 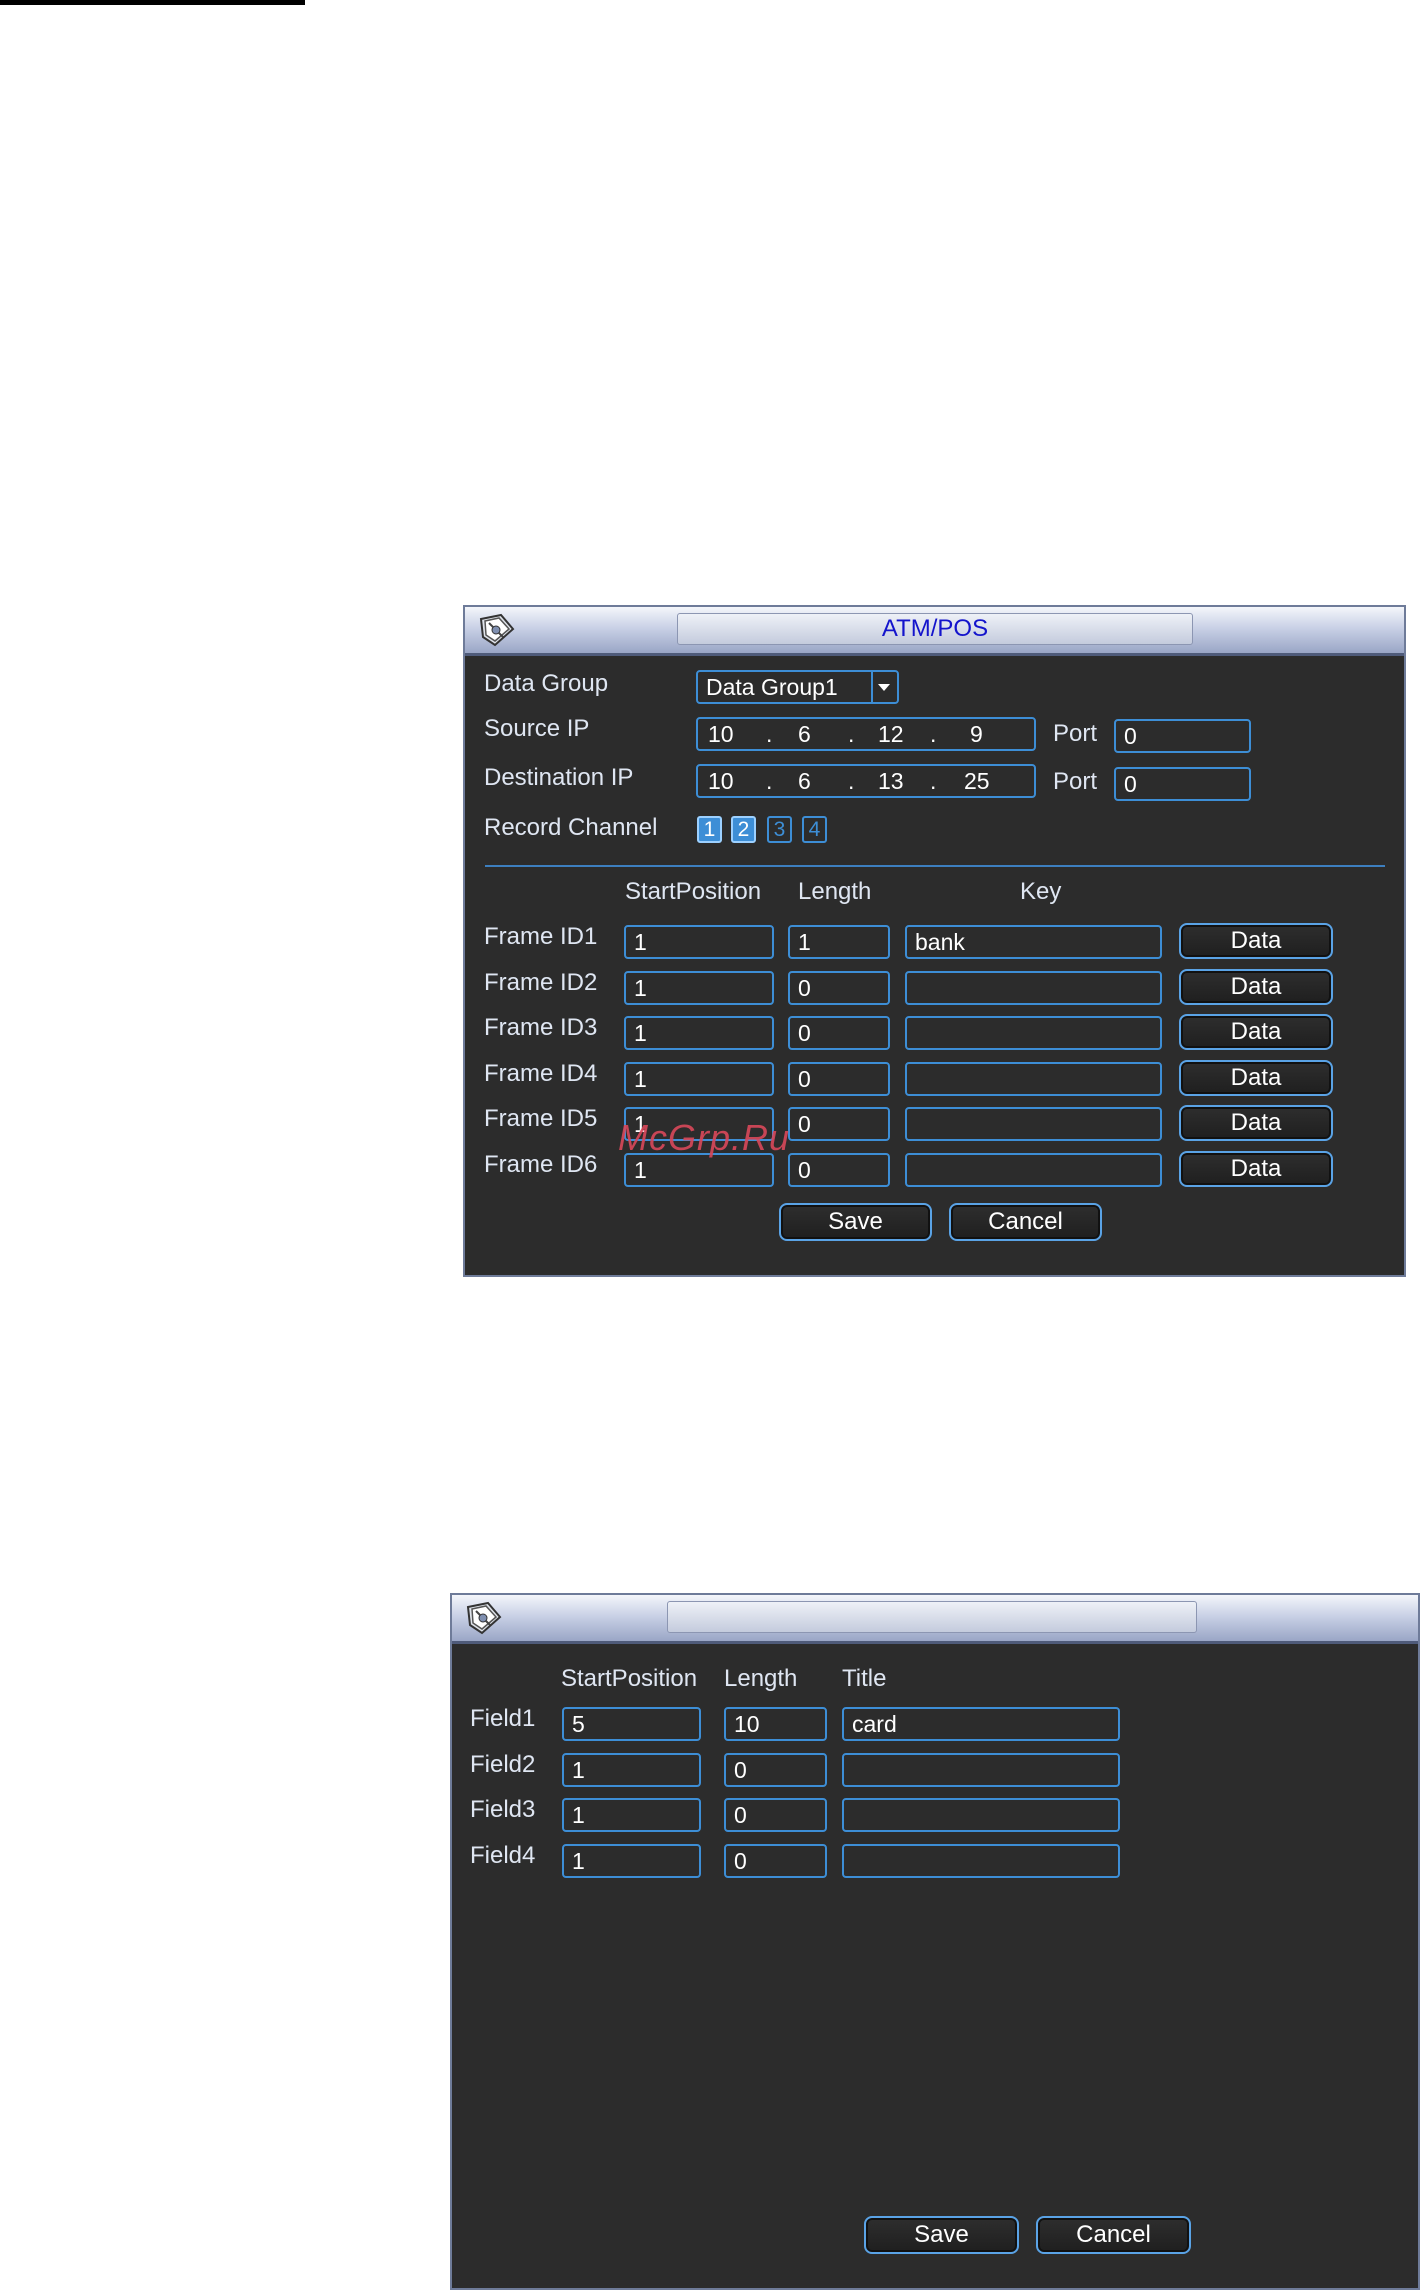 I want to click on channel-2-checkbox: 2, so click(x=743, y=829).